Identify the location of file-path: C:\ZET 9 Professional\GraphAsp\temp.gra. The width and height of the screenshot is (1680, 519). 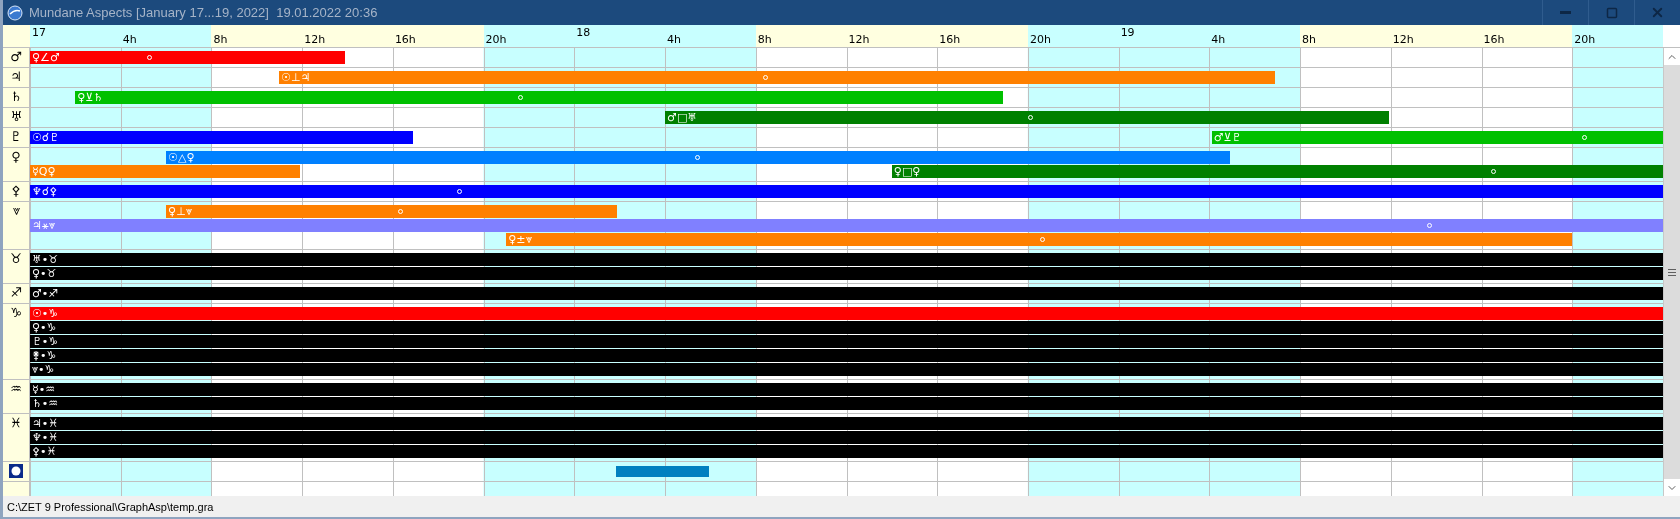
(110, 506).